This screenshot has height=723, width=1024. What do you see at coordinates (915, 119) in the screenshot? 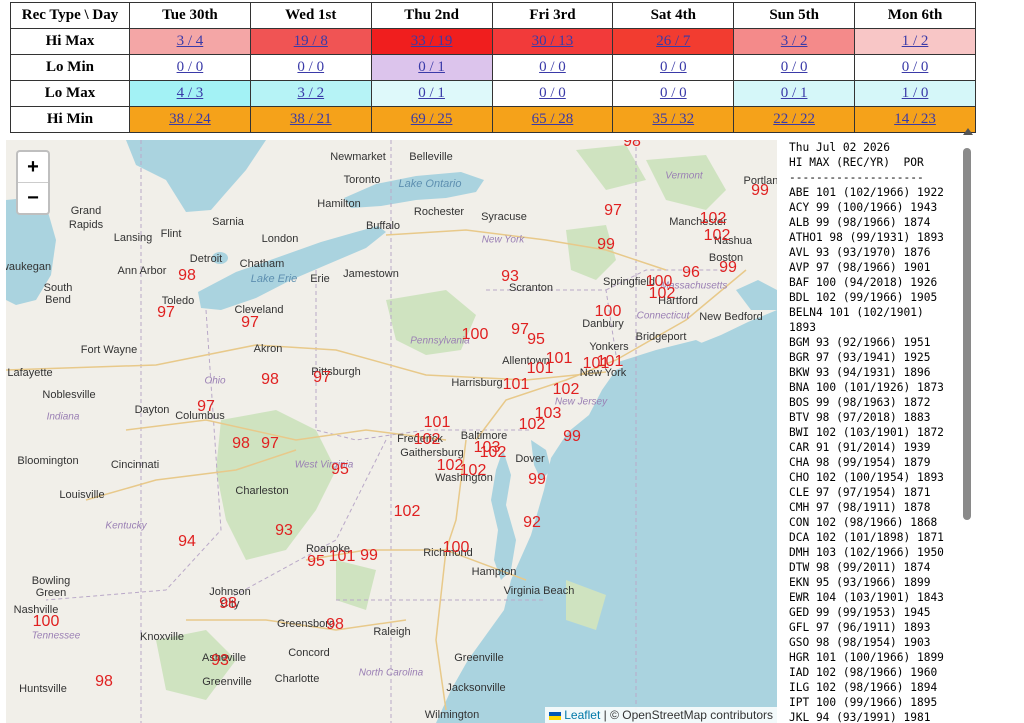
I see `record-count-link: 14 / 23` at bounding box center [915, 119].